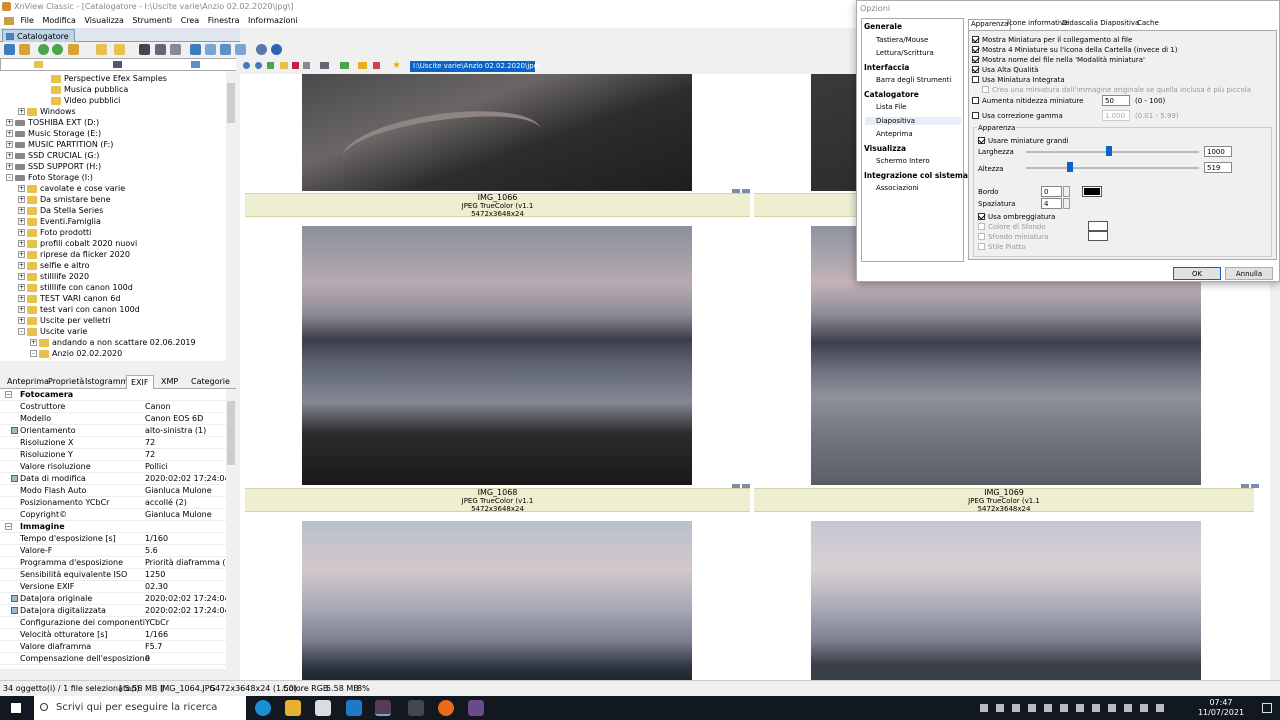 The image size is (1280, 720). Describe the element at coordinates (119, 49) in the screenshot. I see `folder-icon` at that location.